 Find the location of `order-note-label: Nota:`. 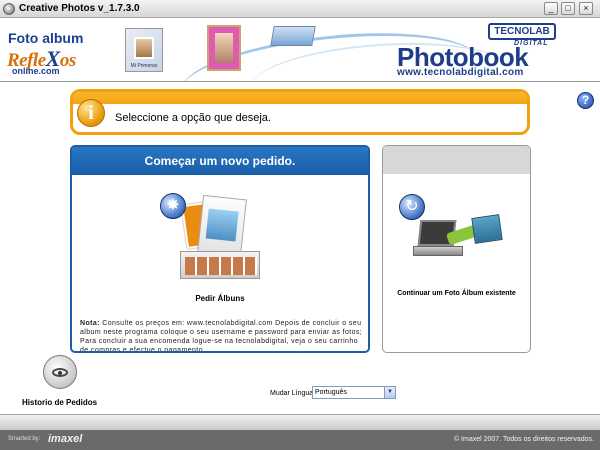

order-note-label: Nota: is located at coordinates (90, 323).